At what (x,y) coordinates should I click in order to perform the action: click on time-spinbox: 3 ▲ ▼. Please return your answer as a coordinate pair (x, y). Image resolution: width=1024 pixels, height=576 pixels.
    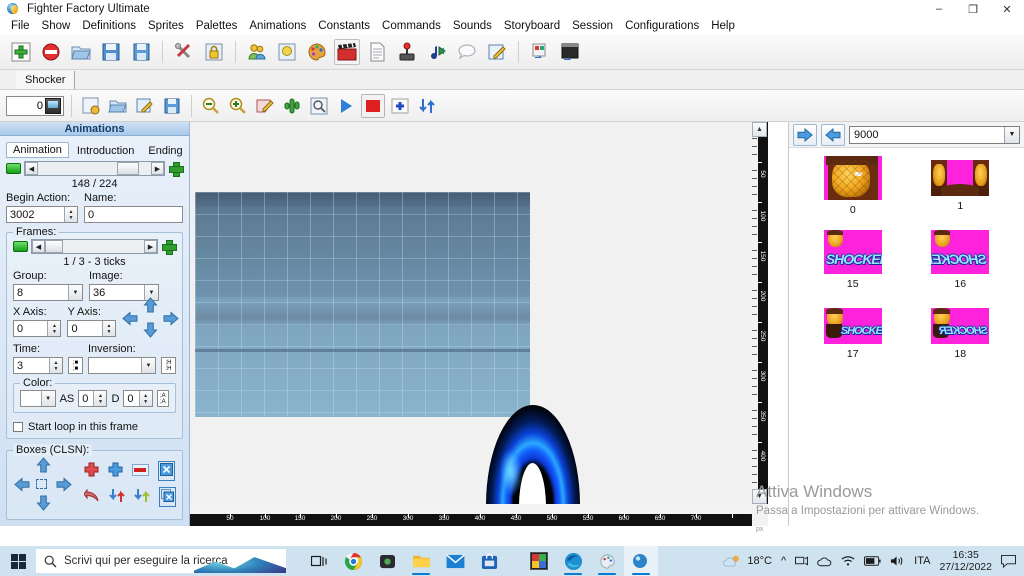
    Looking at the image, I should click on (38, 365).